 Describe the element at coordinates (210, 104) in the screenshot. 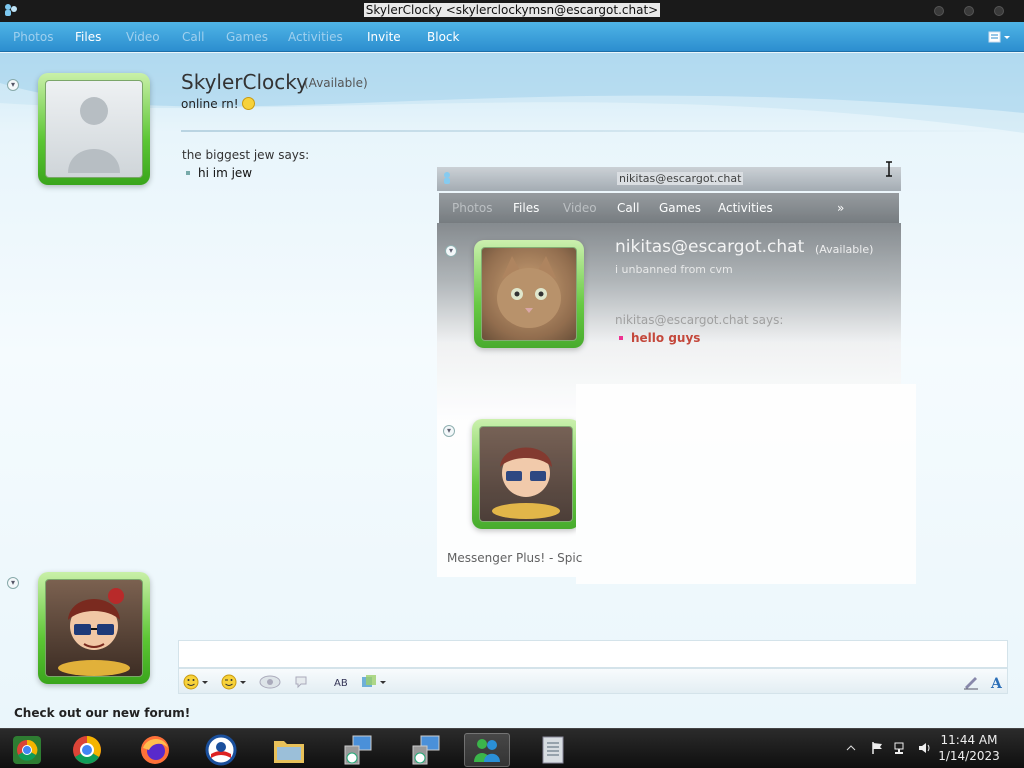

I see `psm-text: online rn!` at that location.